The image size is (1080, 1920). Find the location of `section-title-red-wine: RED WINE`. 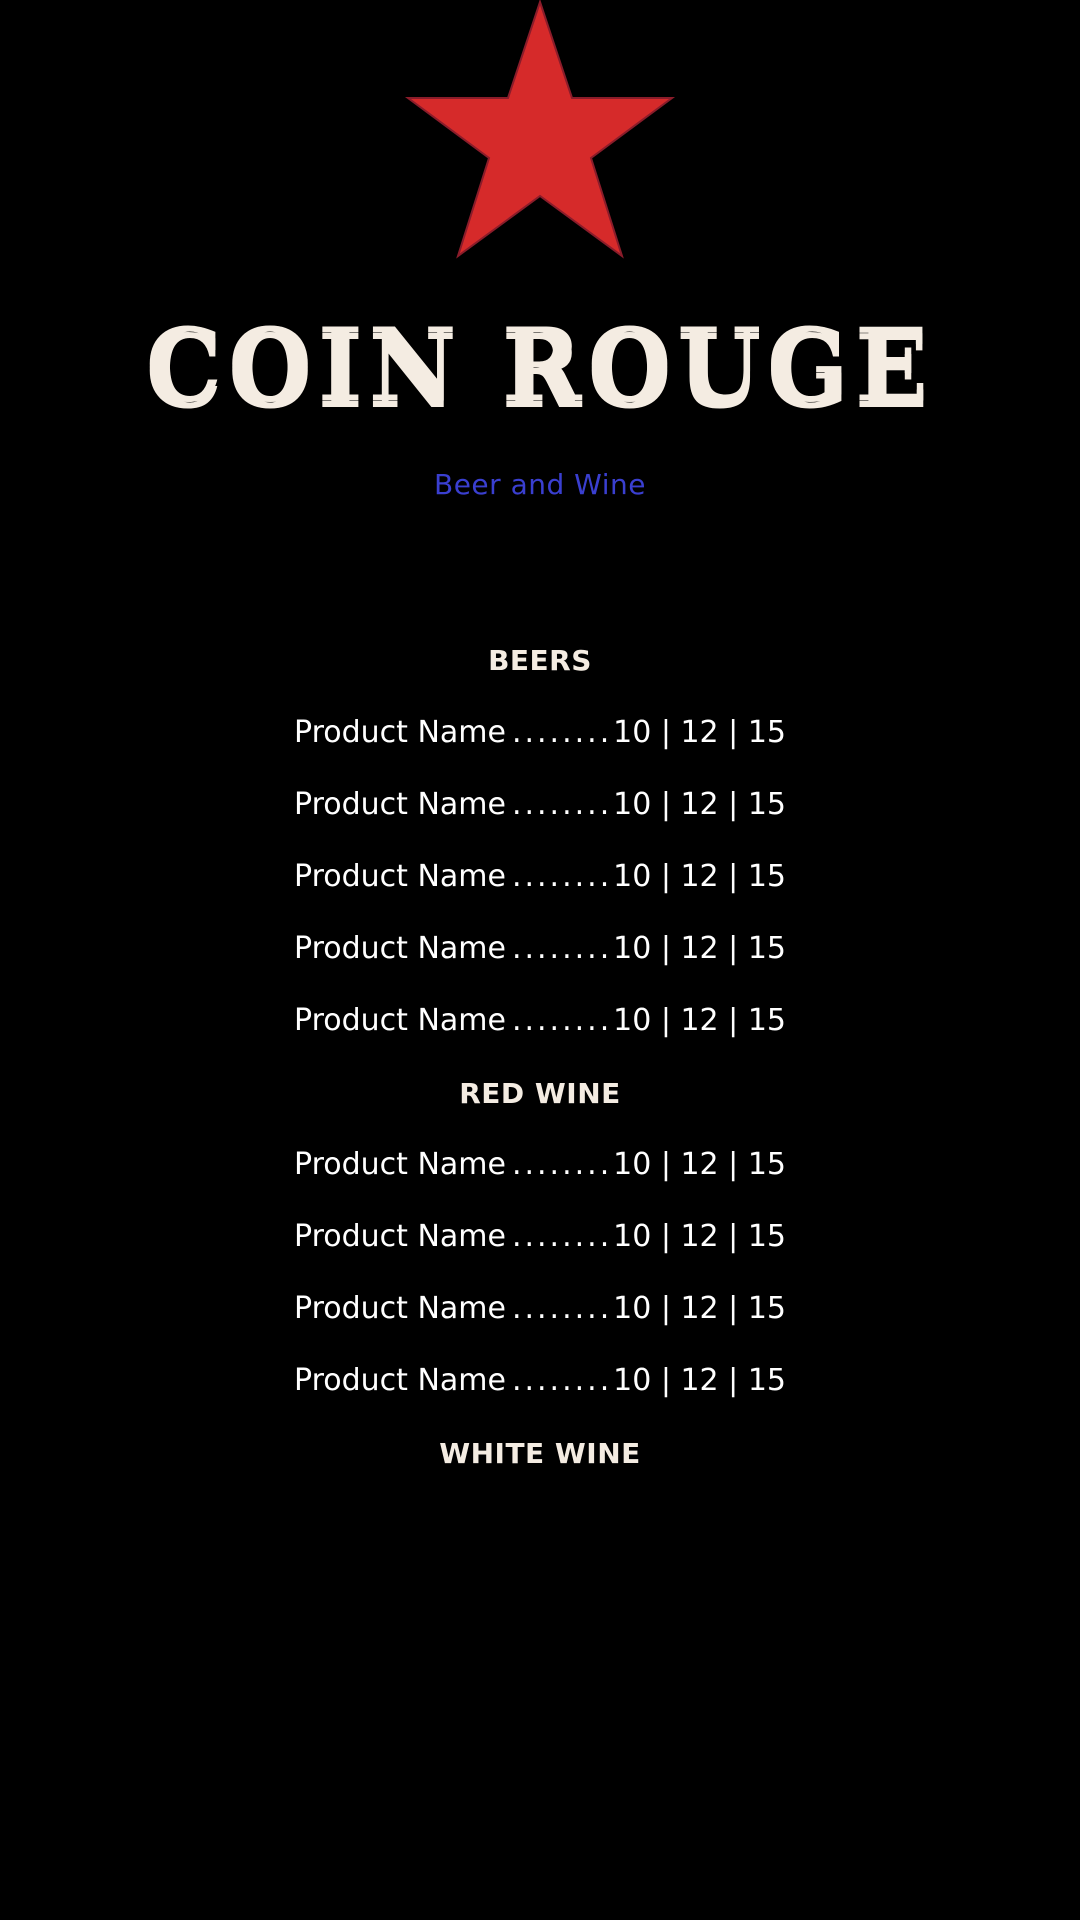

section-title-red-wine: RED WINE is located at coordinates (540, 1093).